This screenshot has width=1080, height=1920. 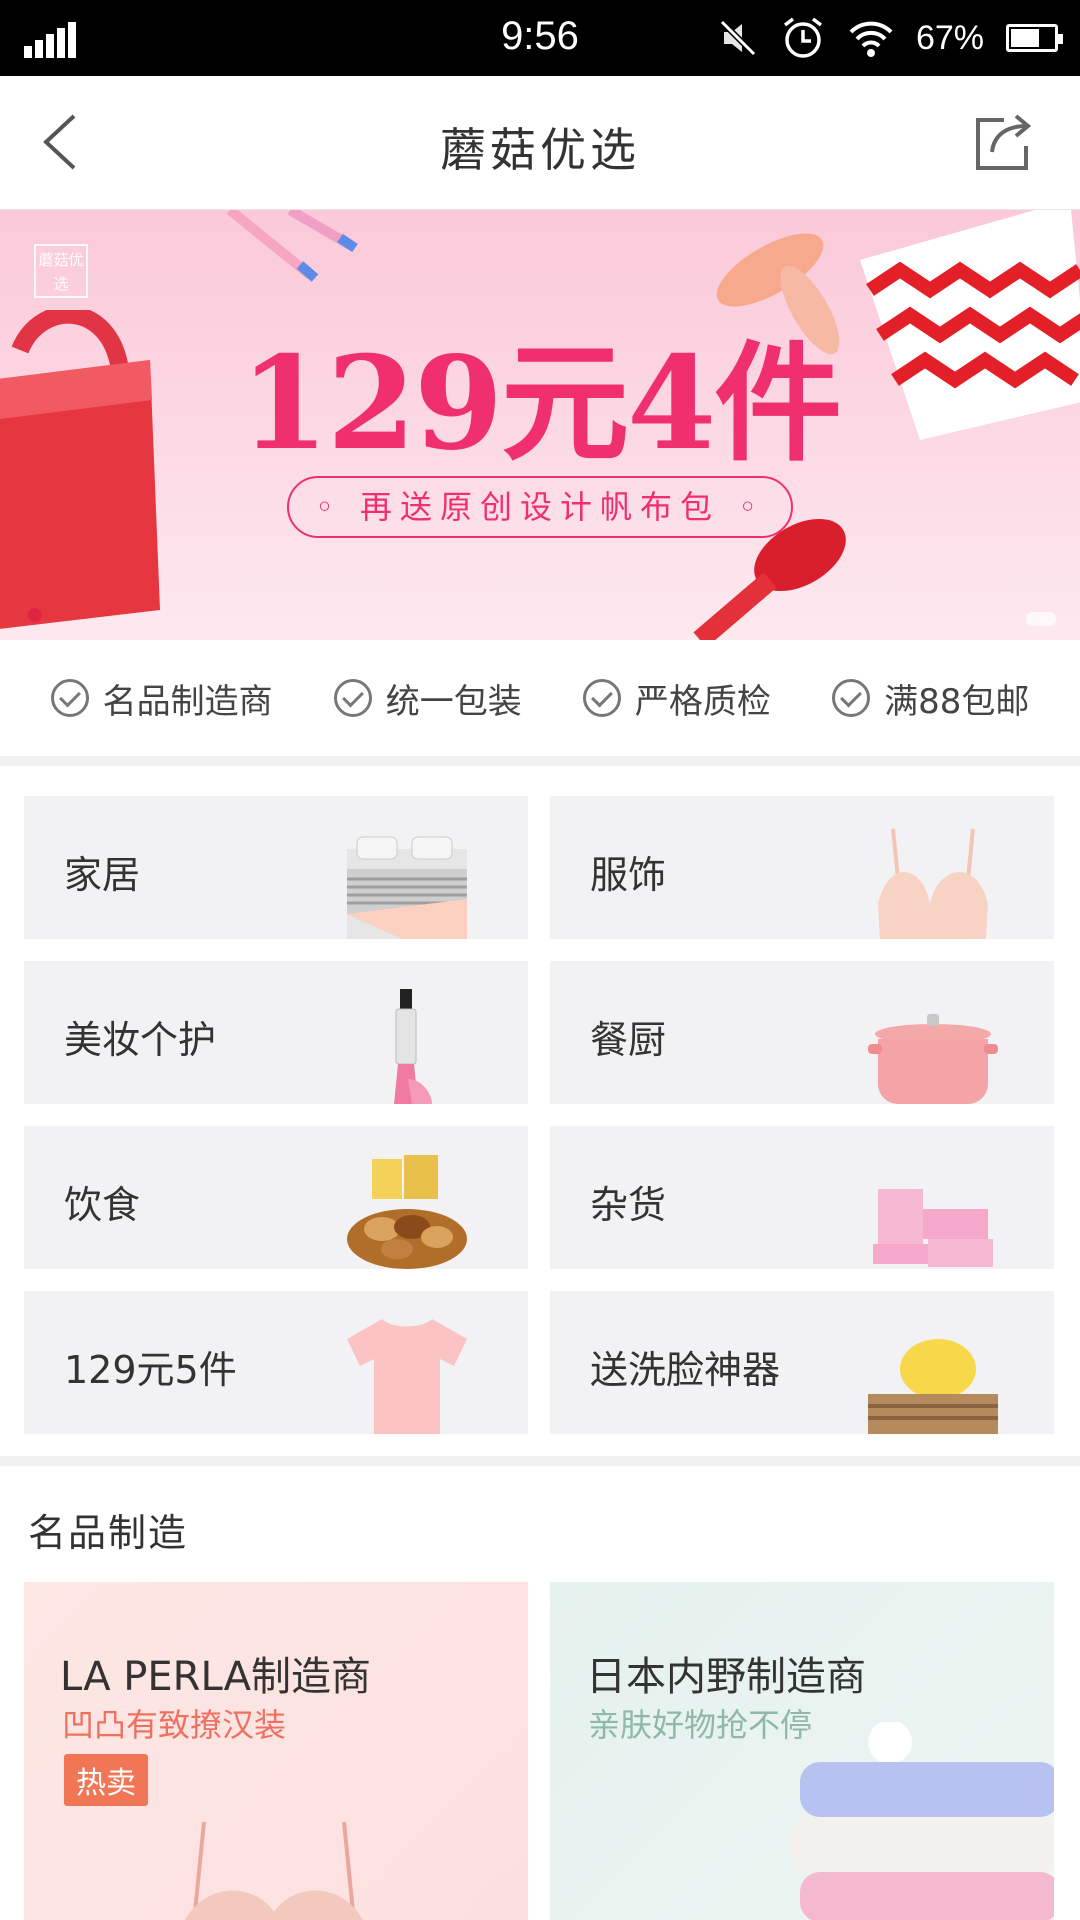 What do you see at coordinates (802, 867) in the screenshot?
I see `category-tile-apparel: 服饰` at bounding box center [802, 867].